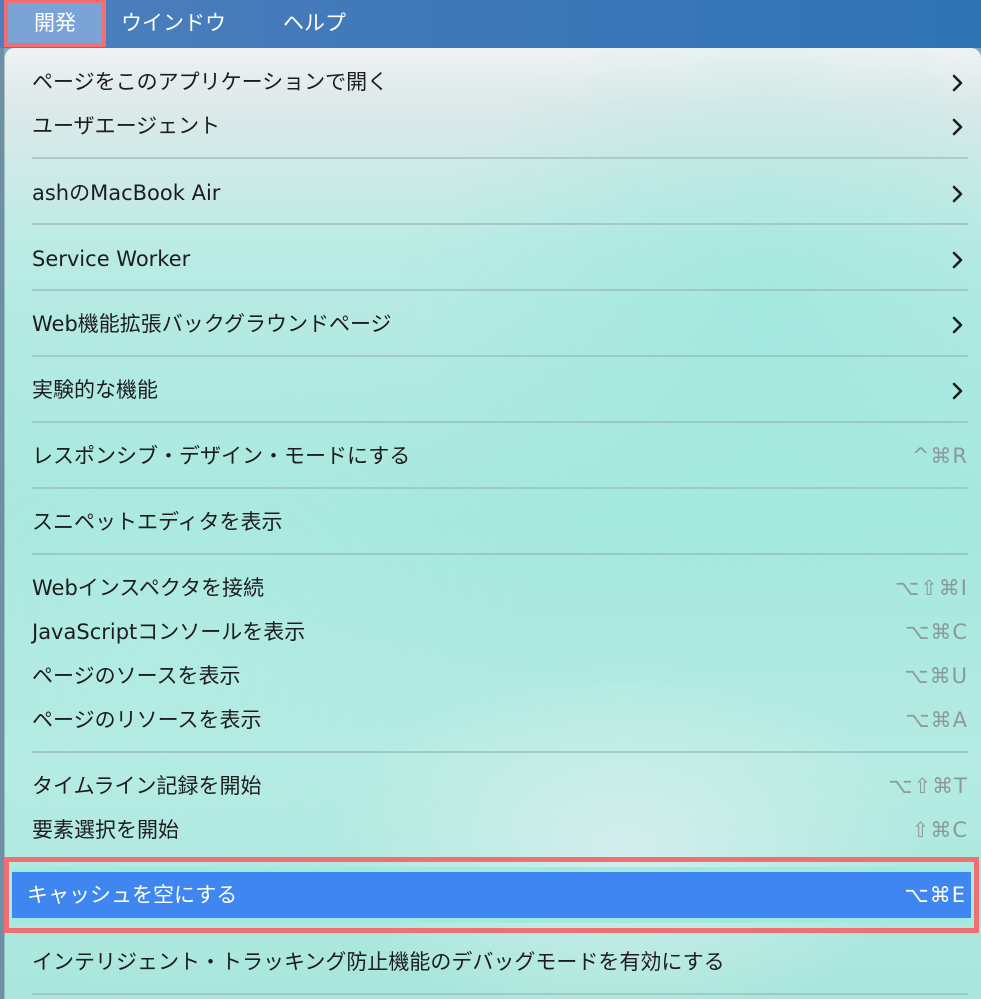  I want to click on menu-item-label: レスポンシブ・デザイン・モードにする, so click(221, 456).